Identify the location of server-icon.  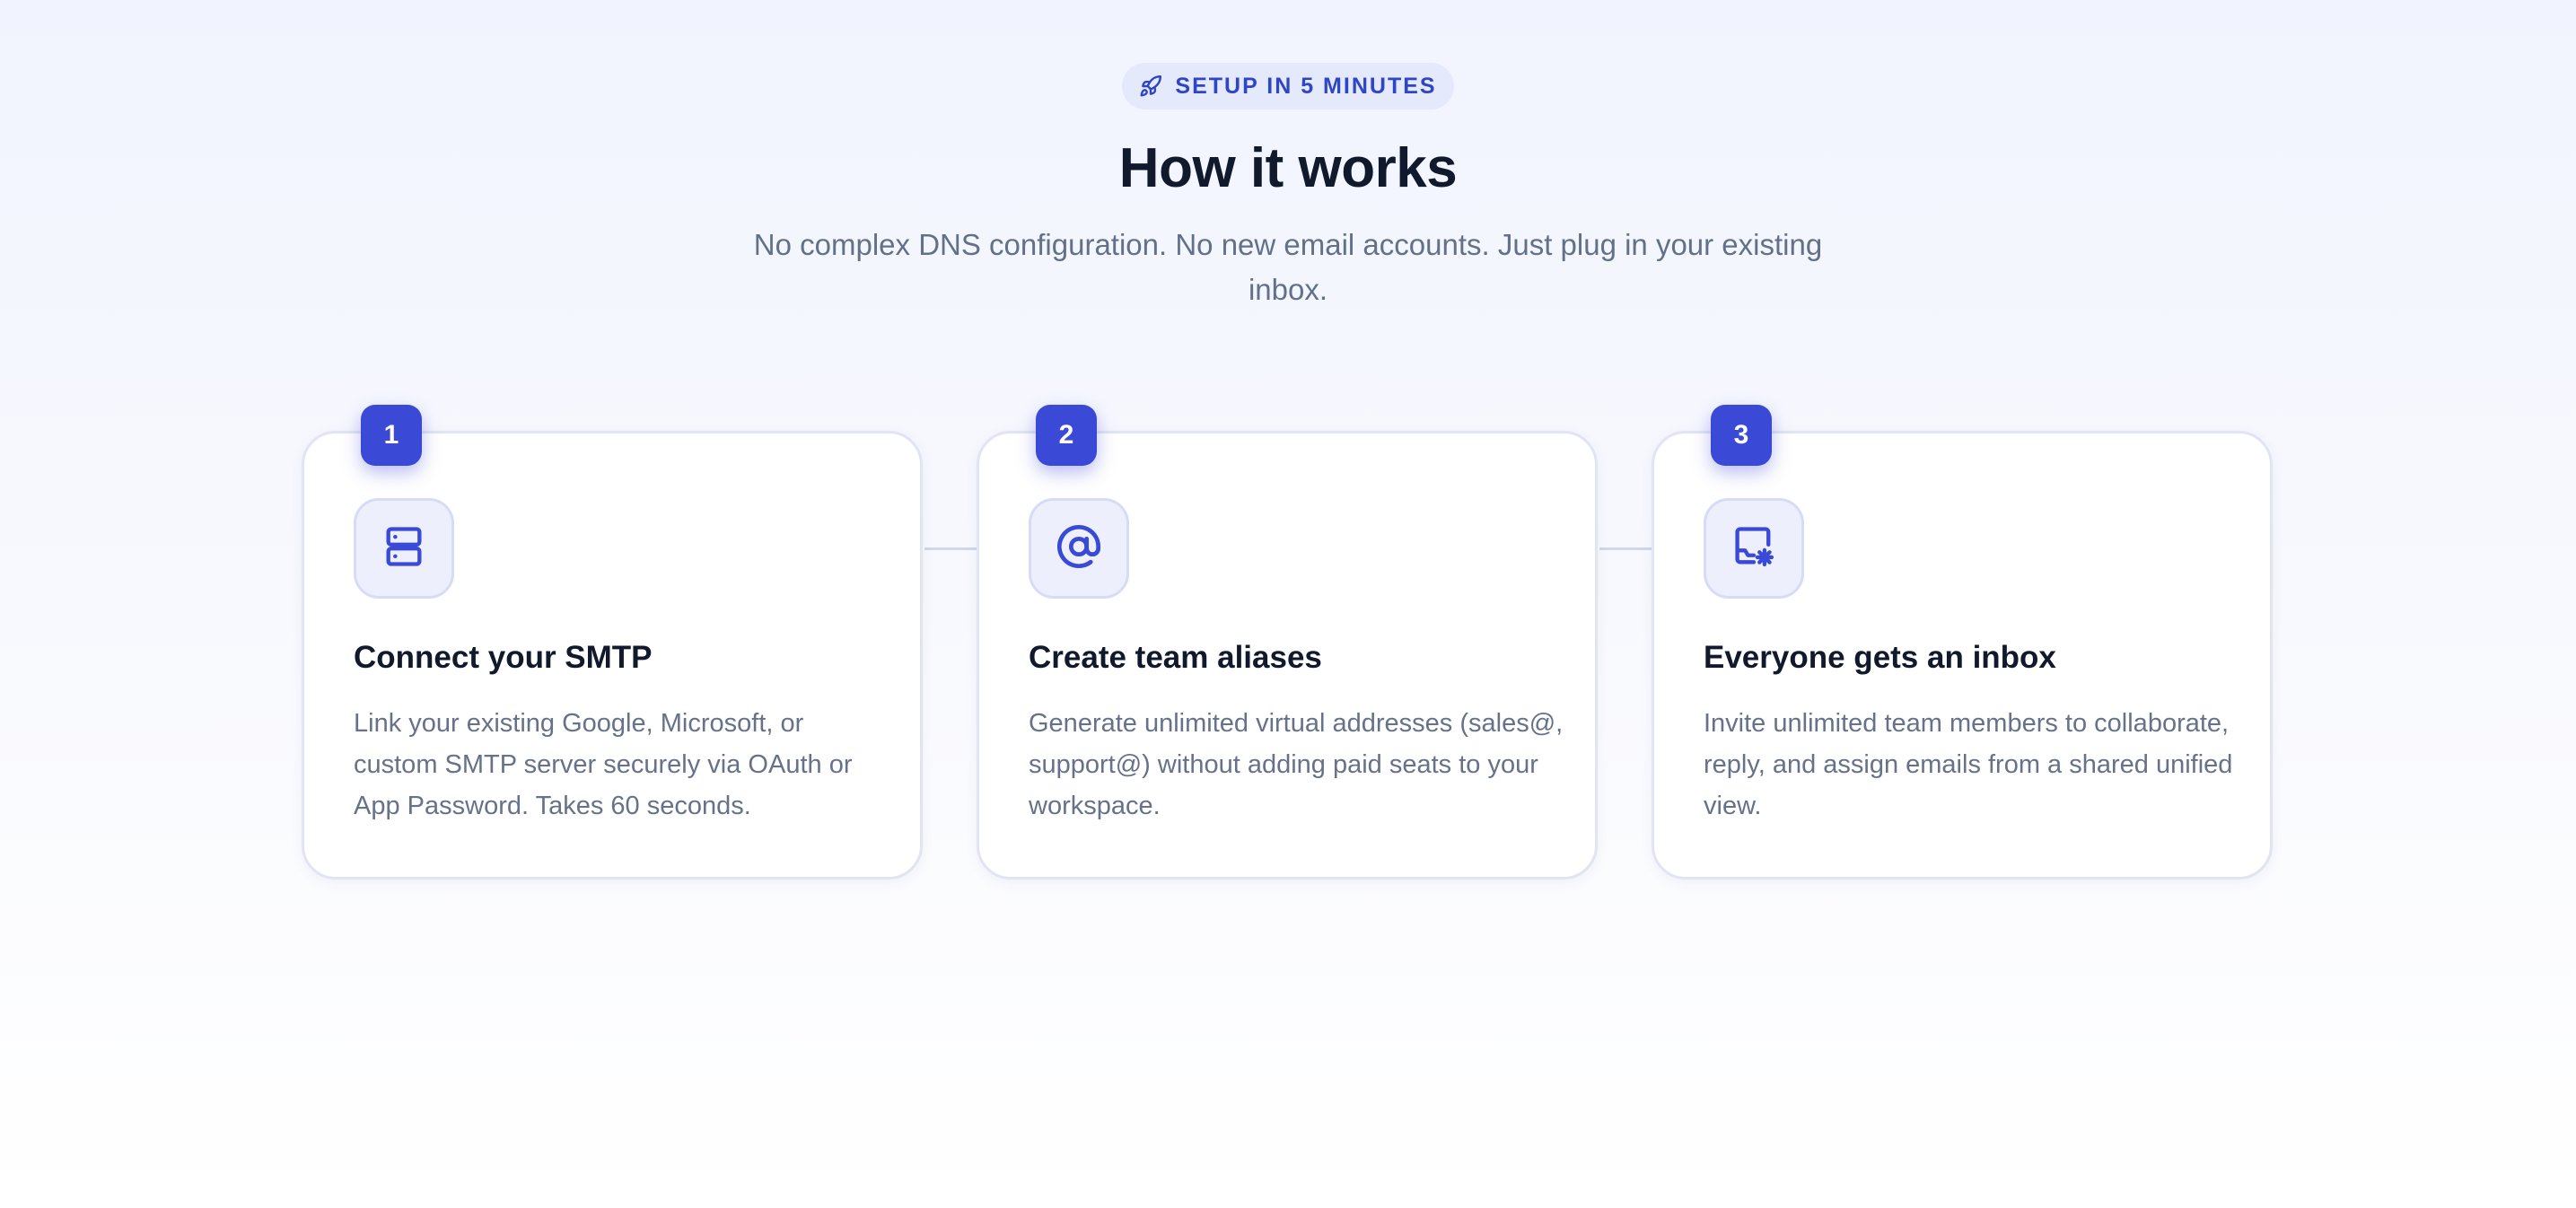
(404, 548).